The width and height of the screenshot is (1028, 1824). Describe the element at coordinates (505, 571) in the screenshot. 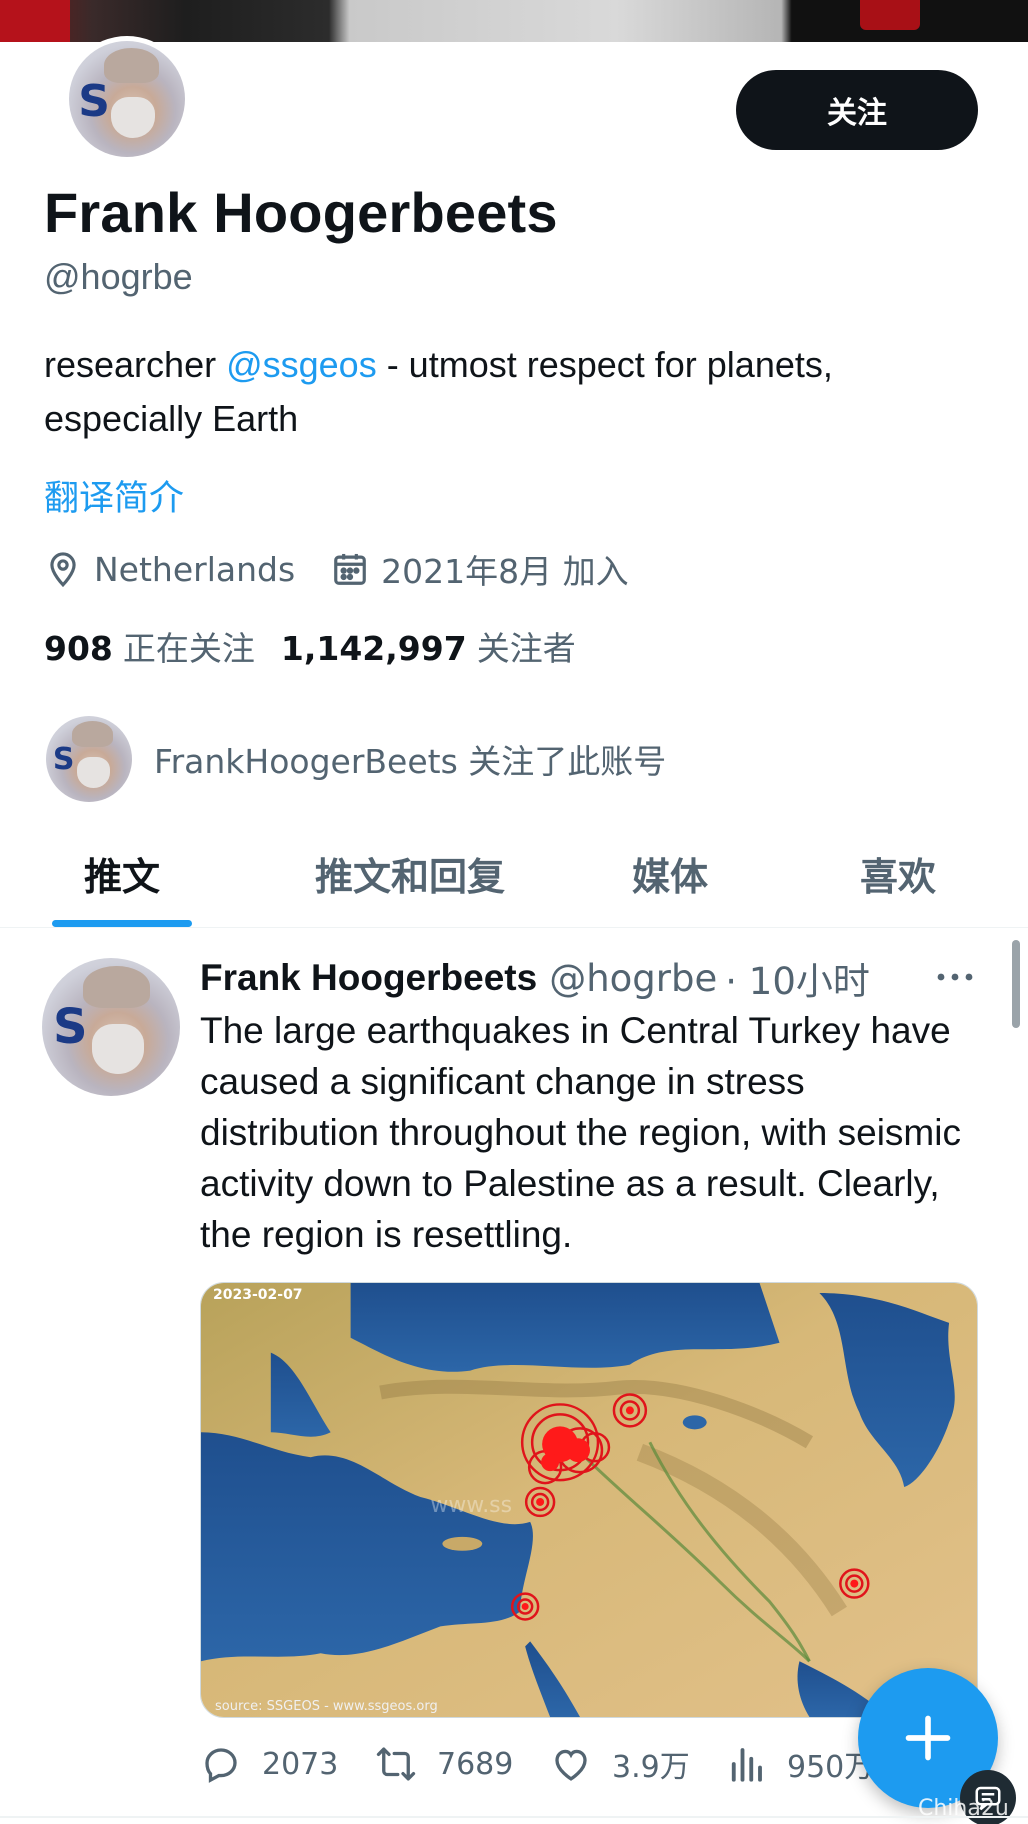

I see `joined-text: 2021年8月 加入` at that location.